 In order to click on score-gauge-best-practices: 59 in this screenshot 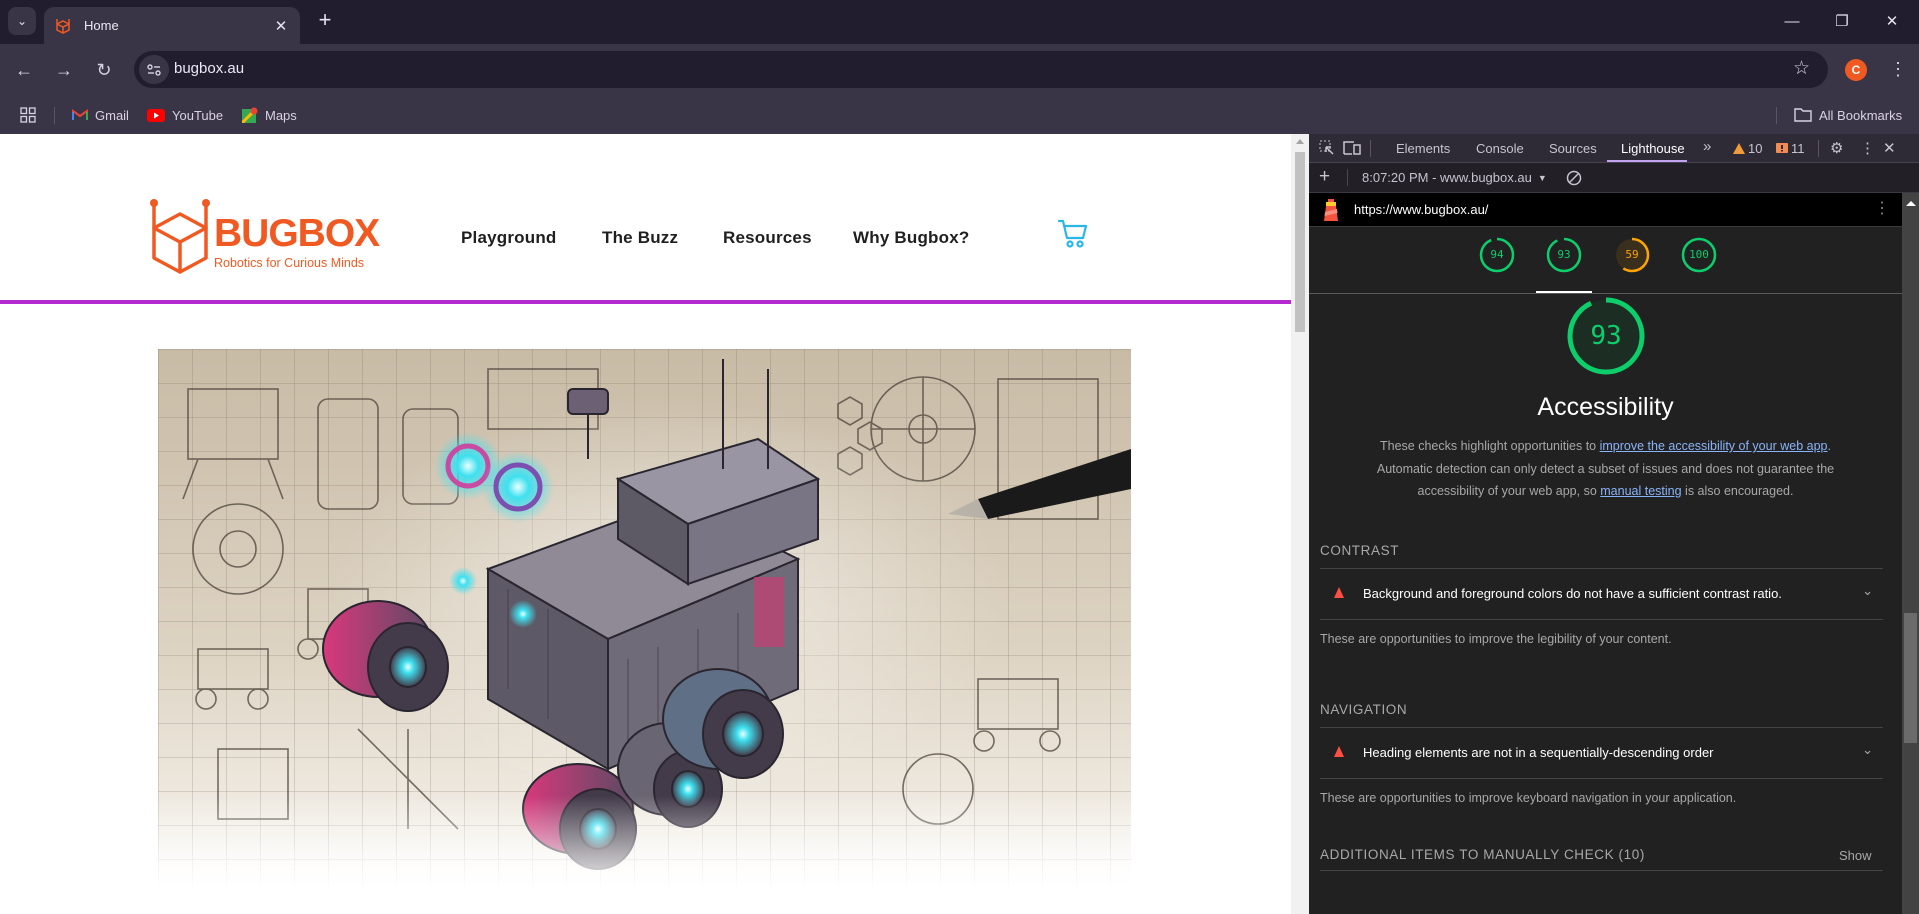, I will do `click(1632, 255)`.